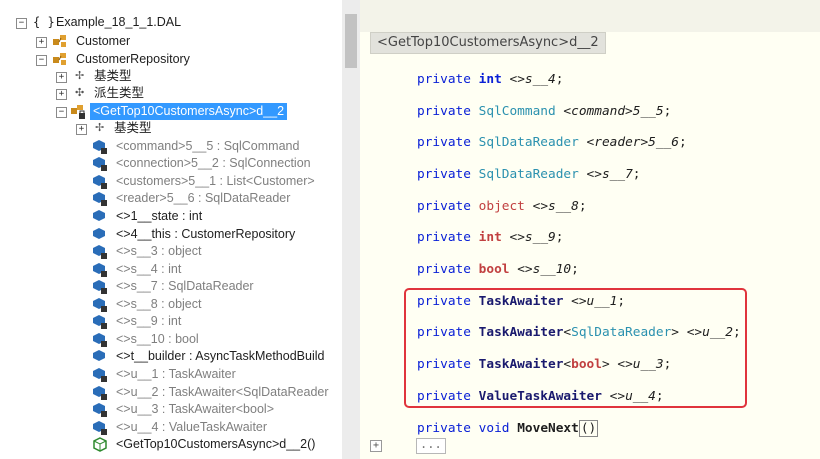 The image size is (820, 459). Describe the element at coordinates (159, 251) in the screenshot. I see `member-label: <>s__3 : object` at that location.